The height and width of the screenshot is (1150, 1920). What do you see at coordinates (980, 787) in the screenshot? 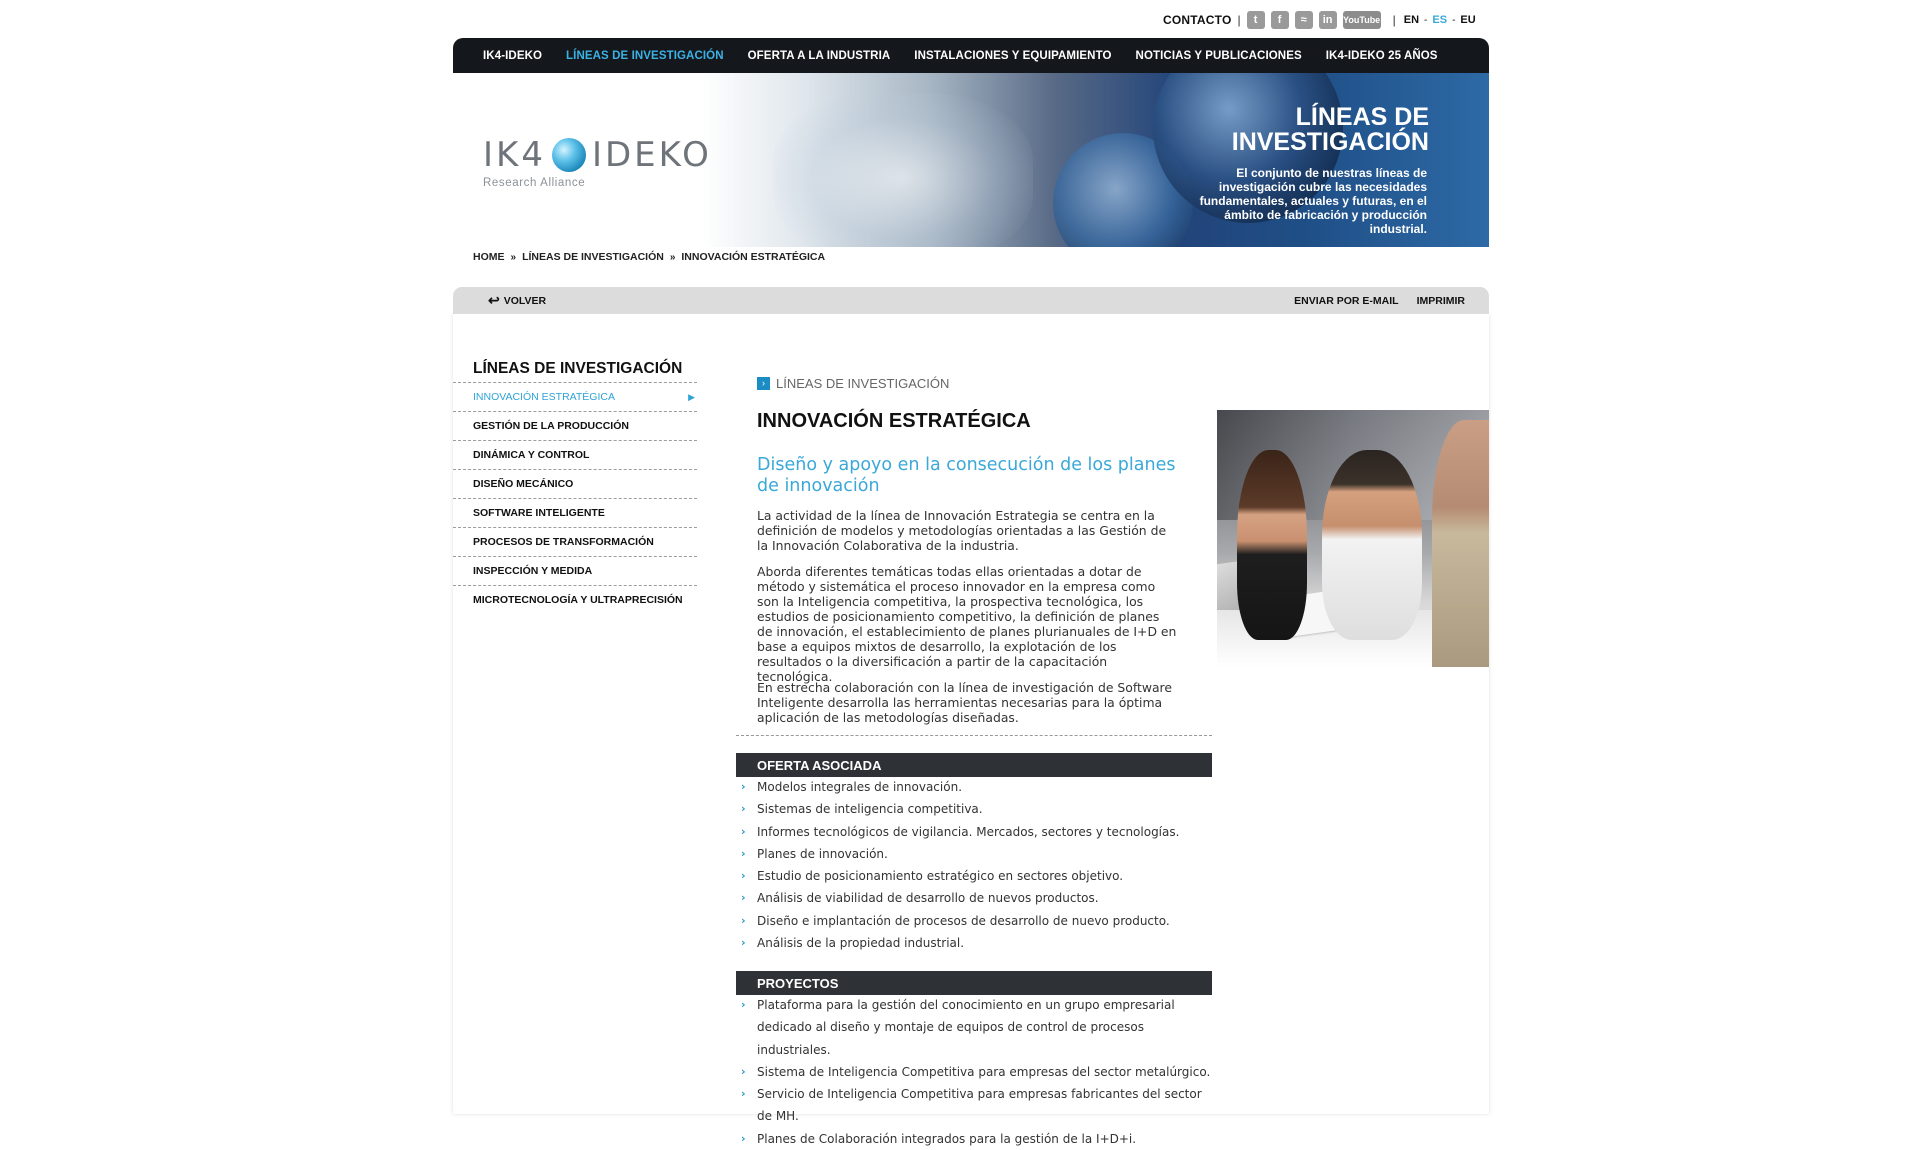
I see `list-item: › Modelos integrales de innovación.` at bounding box center [980, 787].